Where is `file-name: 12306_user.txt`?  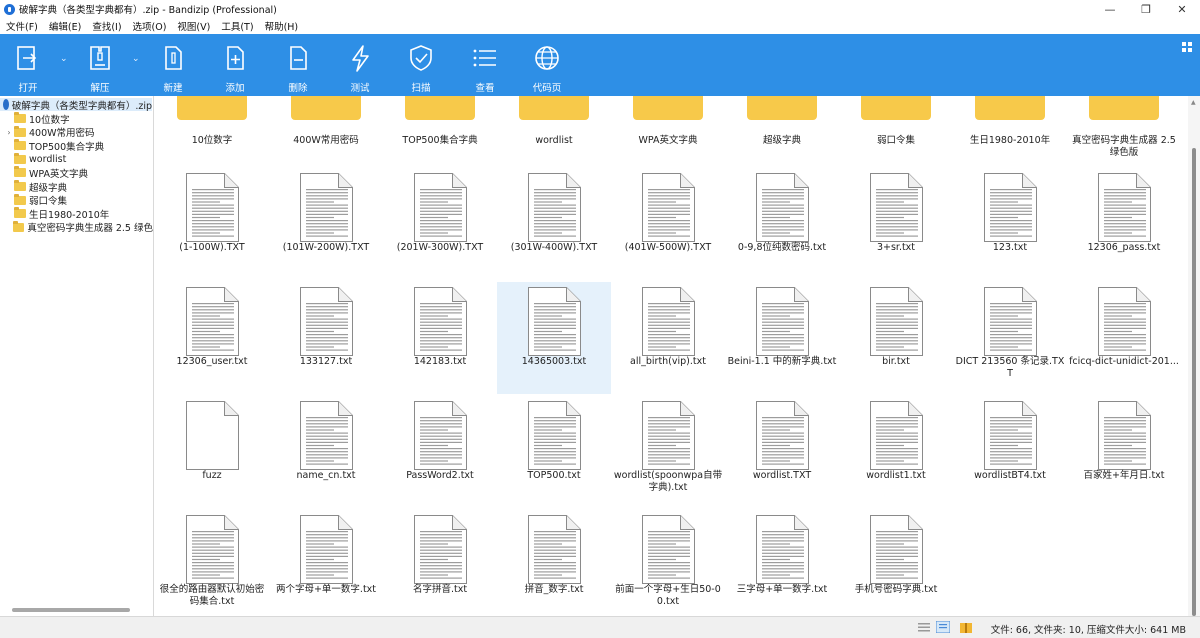 file-name: 12306_user.txt is located at coordinates (212, 361).